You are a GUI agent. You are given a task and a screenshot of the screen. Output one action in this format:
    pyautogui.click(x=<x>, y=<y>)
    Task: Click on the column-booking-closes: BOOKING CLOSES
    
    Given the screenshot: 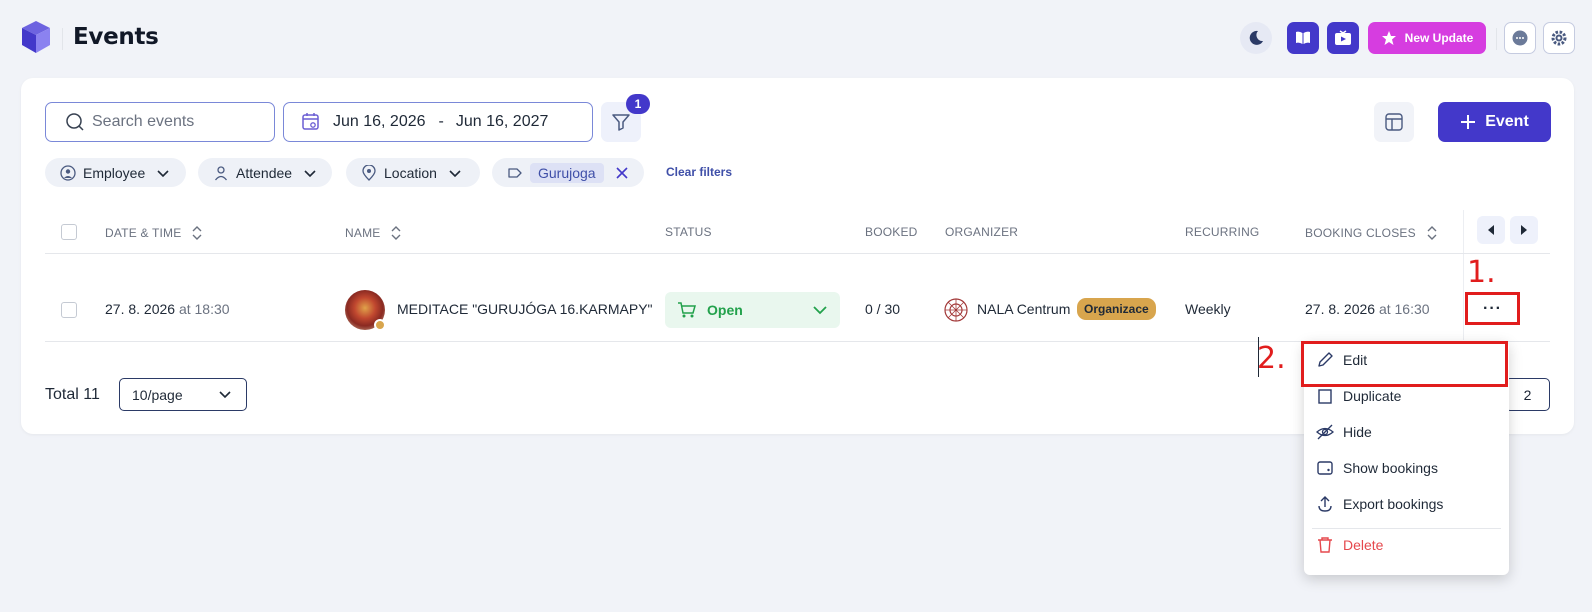 What is the action you would take?
    pyautogui.click(x=1371, y=233)
    